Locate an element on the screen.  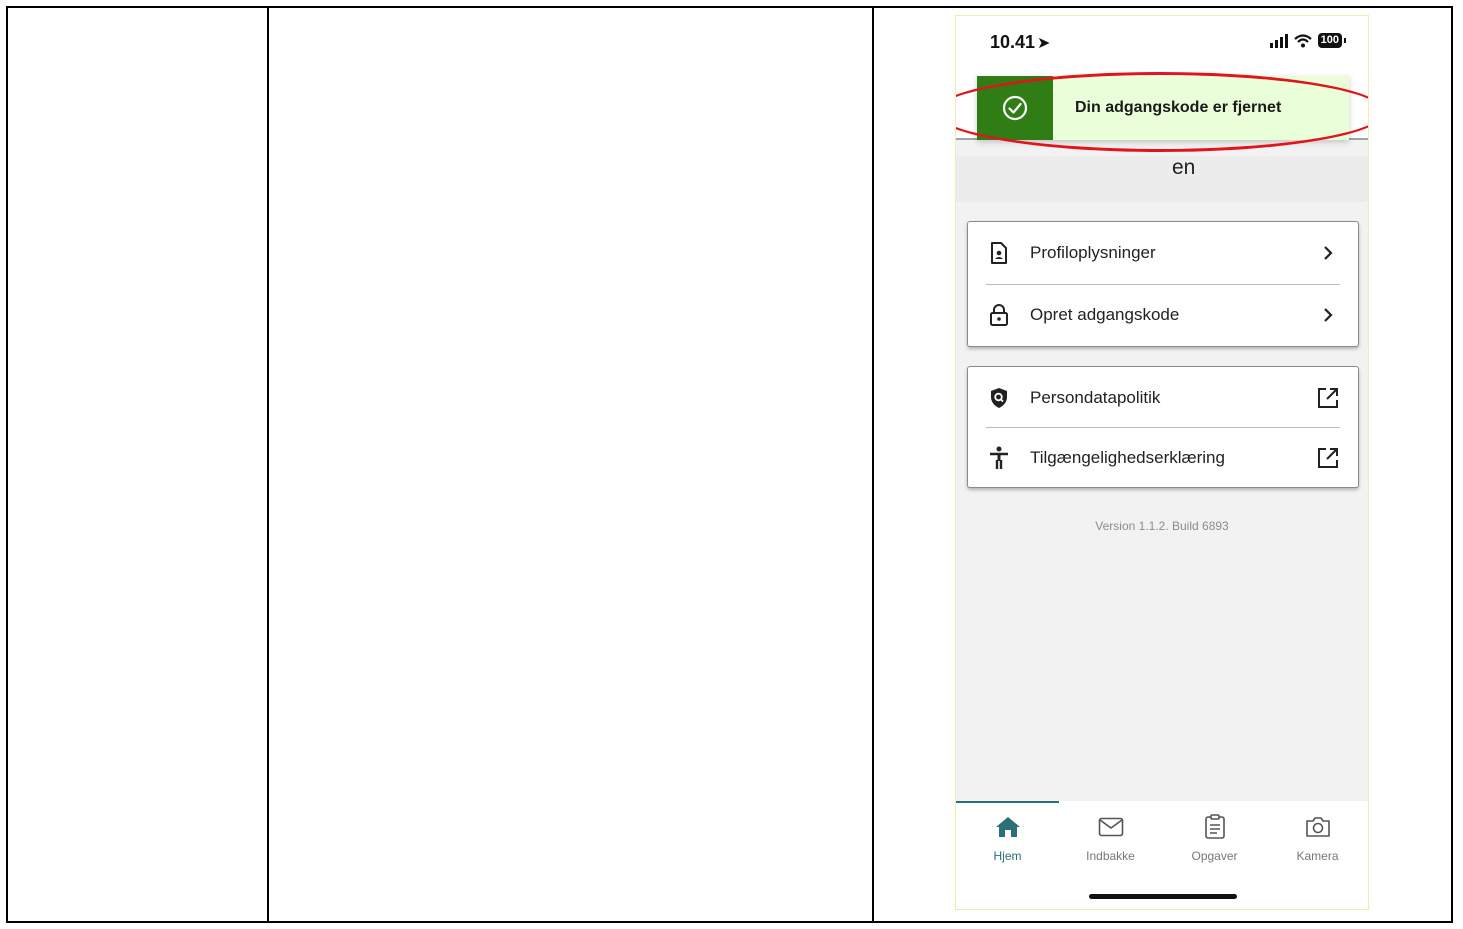
location-arrow-icon: ➤ is located at coordinates (1044, 43).